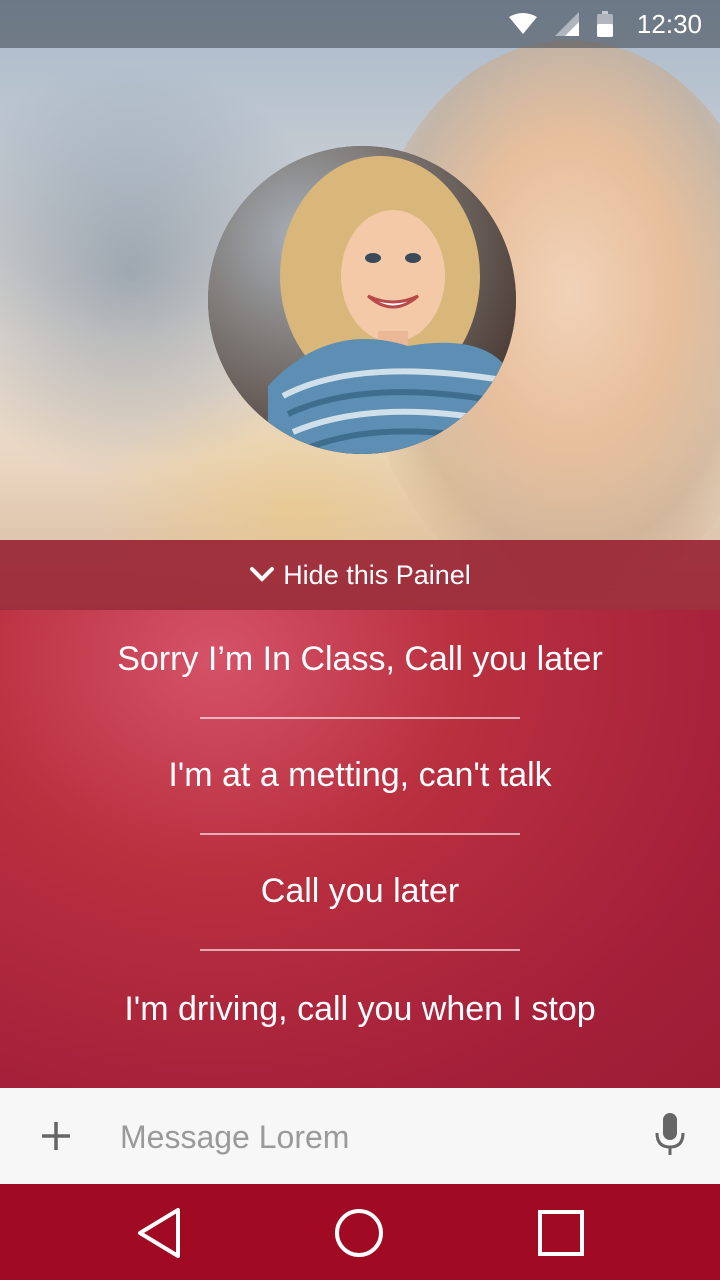  What do you see at coordinates (566, 24) in the screenshot?
I see `signal-icon` at bounding box center [566, 24].